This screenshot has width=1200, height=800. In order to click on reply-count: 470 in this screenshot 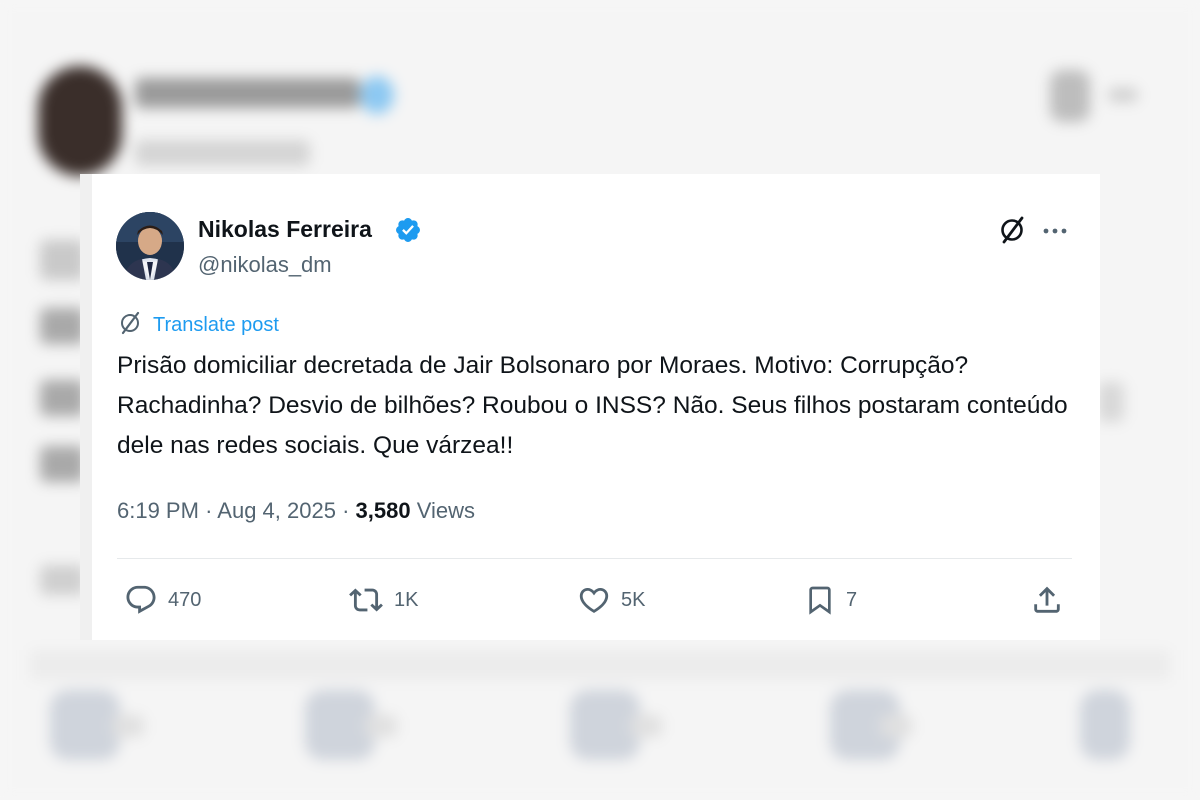, I will do `click(185, 599)`.